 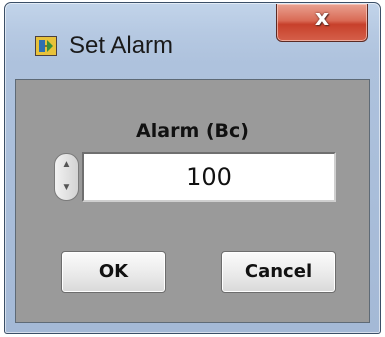 I want to click on alarm-value-input: 100, so click(x=209, y=177).